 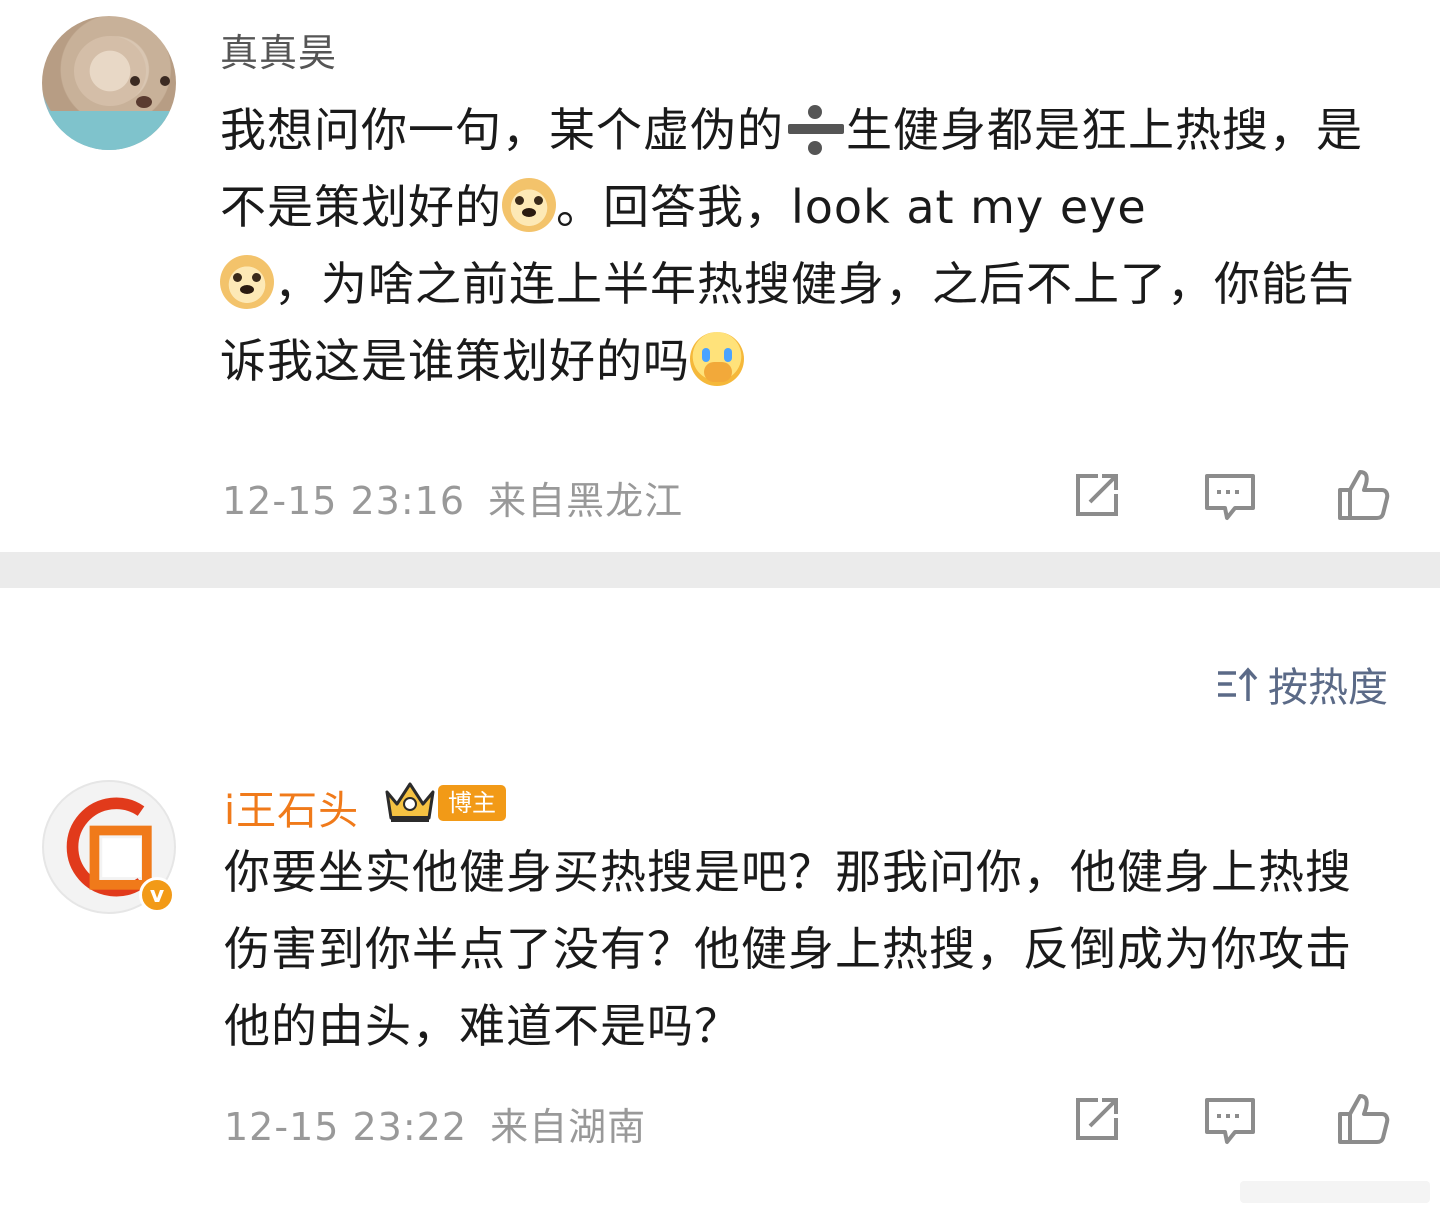 I want to click on timestamp: 12-15 23:16, so click(x=344, y=501).